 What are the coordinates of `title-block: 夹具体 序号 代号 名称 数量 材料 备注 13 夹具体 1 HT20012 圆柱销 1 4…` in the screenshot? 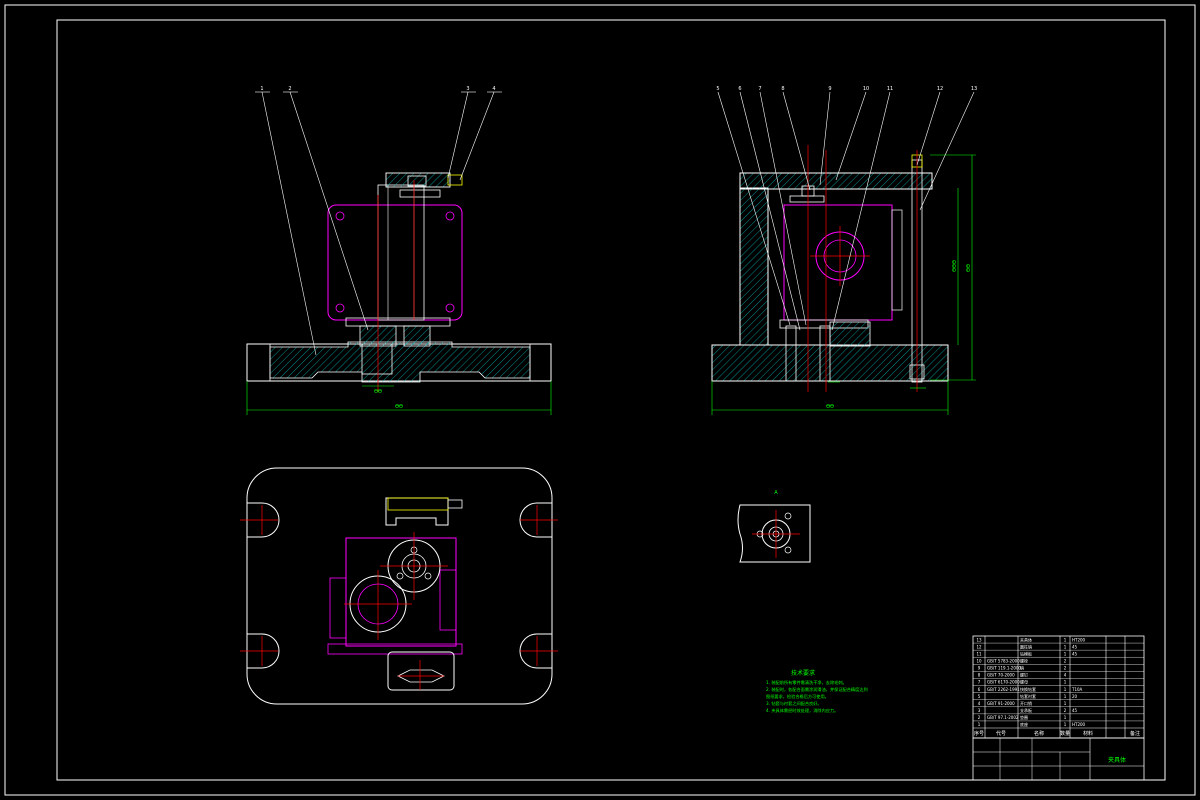 It's located at (1058, 708).